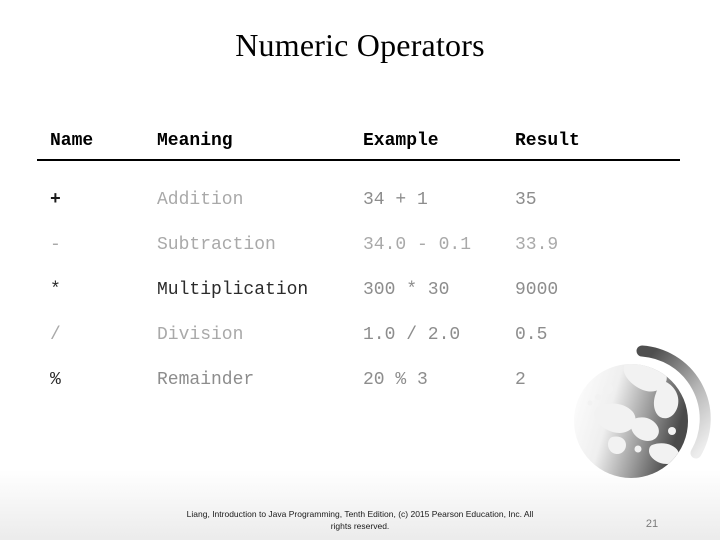  Describe the element at coordinates (358, 245) in the screenshot. I see `table-row: - Subtraction 34.0 - 0.1 33.9` at that location.